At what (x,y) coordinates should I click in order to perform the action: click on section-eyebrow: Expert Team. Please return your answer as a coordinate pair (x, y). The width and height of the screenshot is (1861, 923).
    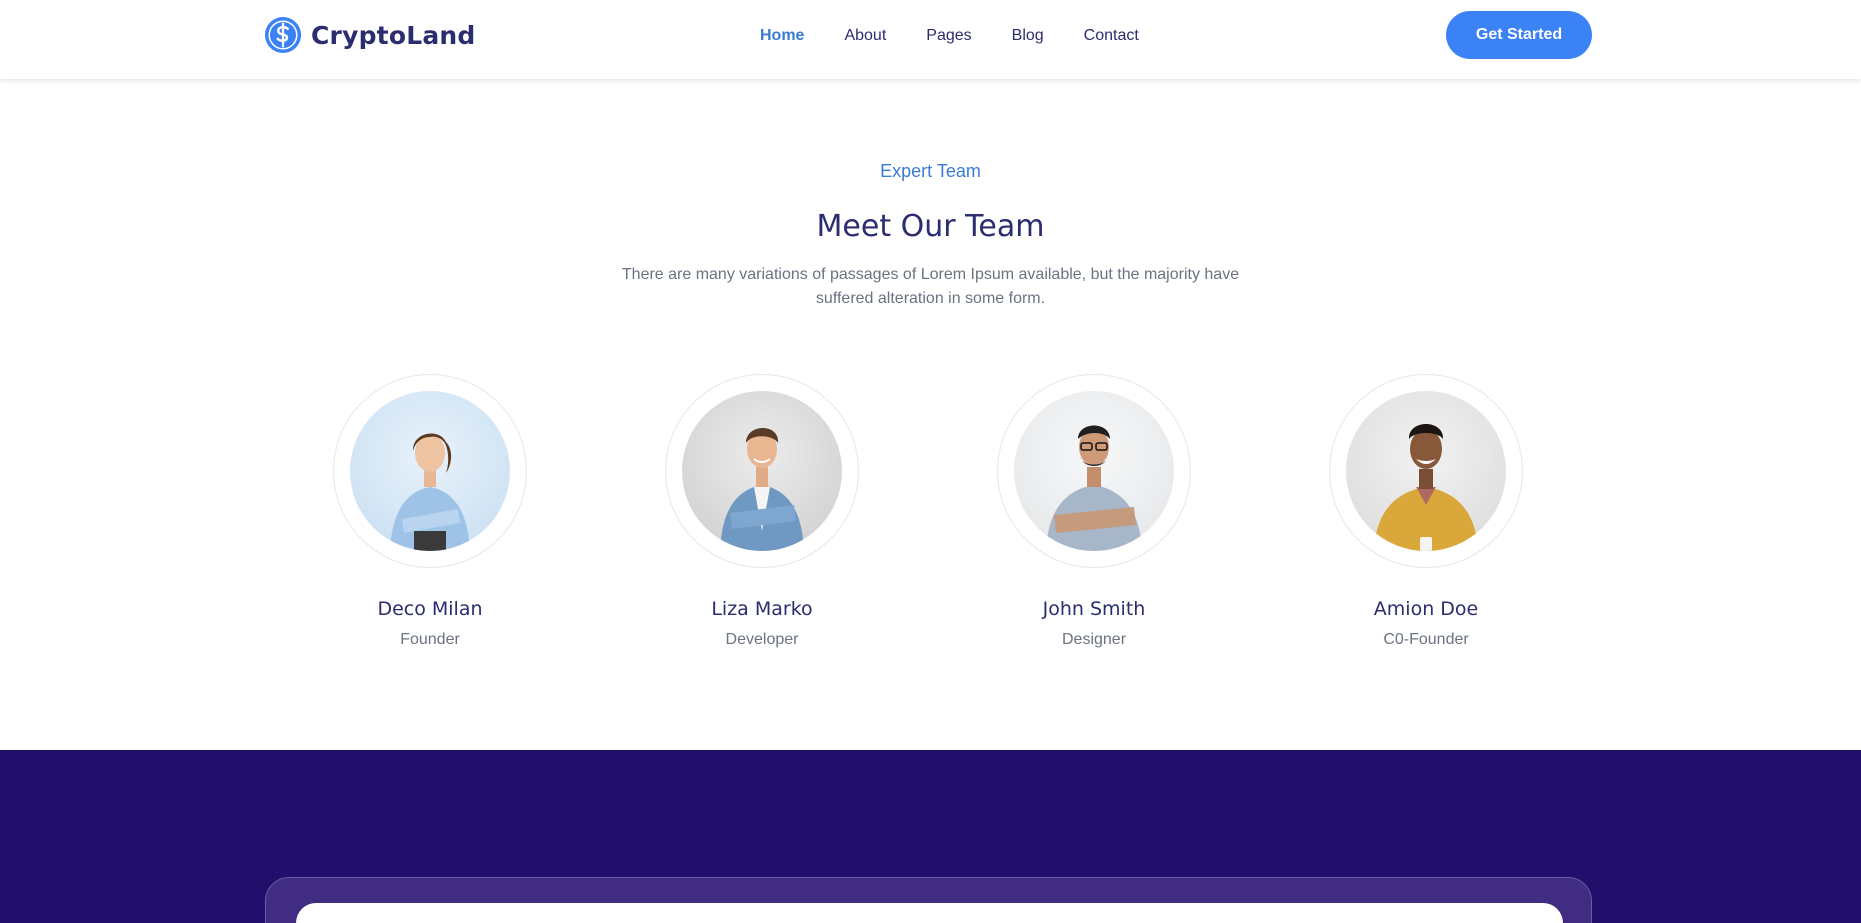
    Looking at the image, I should click on (930, 171).